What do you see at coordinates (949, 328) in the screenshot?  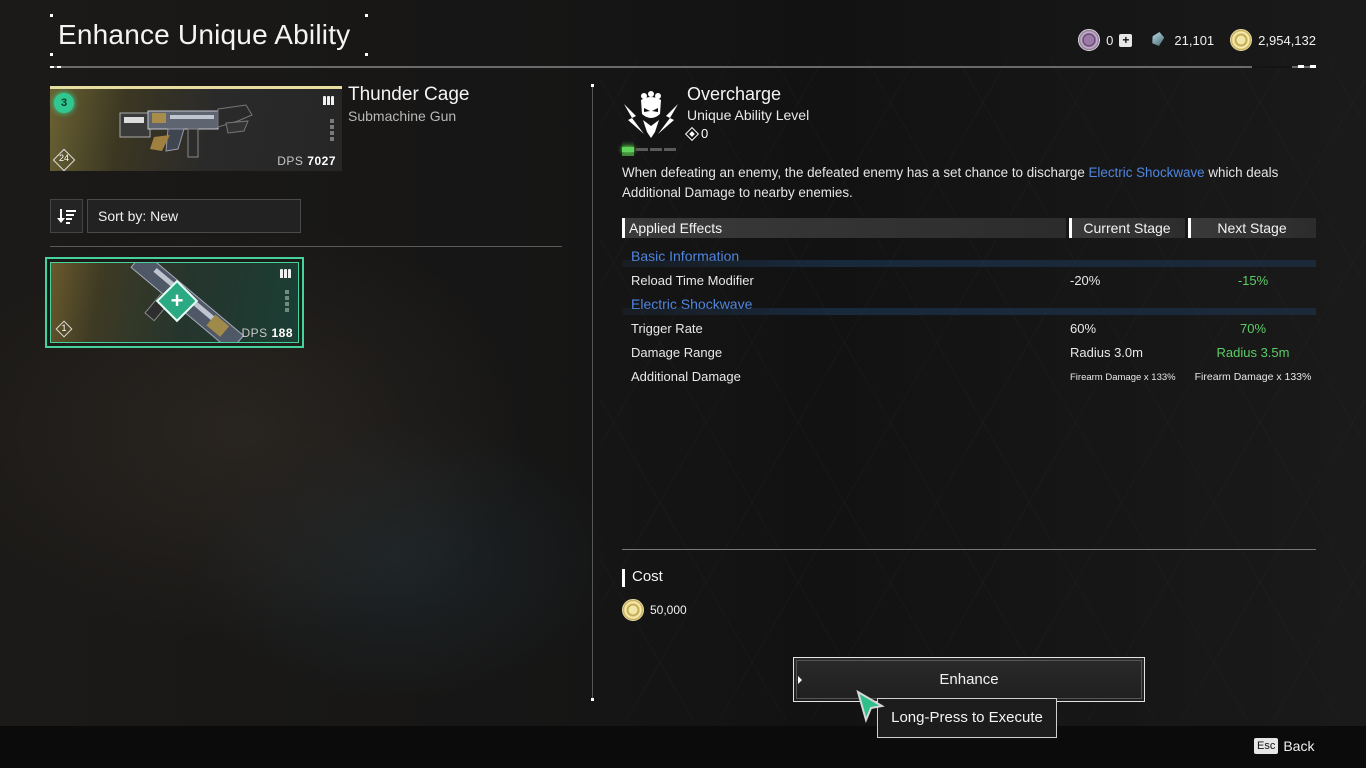 I see `table-row: Trigger Rate 60% 70%` at bounding box center [949, 328].